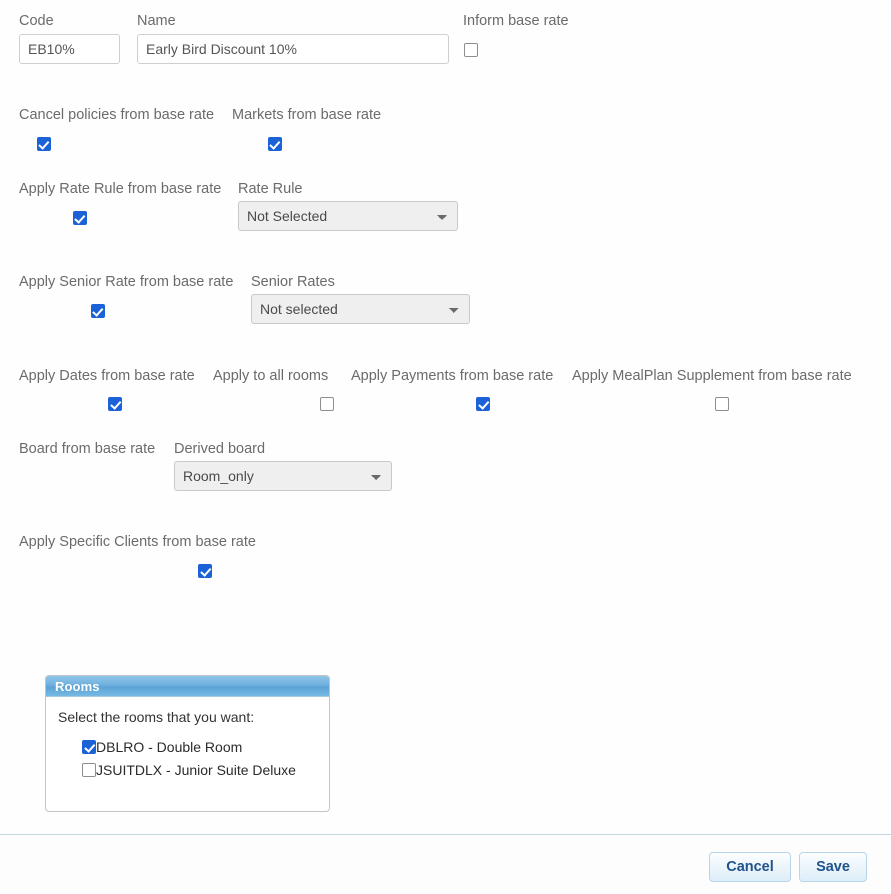 The image size is (891, 894). What do you see at coordinates (115, 404) in the screenshot?
I see `apply-dates-checkbox` at bounding box center [115, 404].